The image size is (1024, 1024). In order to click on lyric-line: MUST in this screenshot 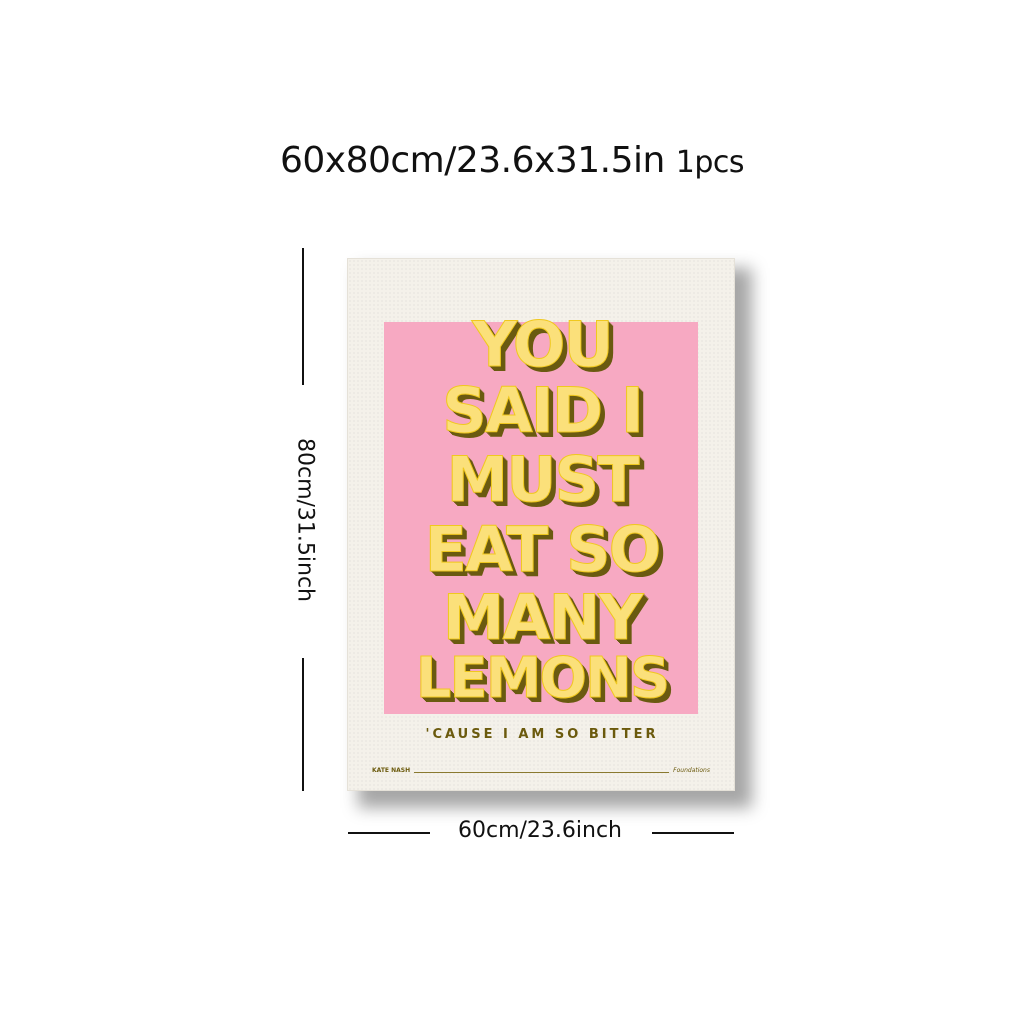, I will do `click(543, 479)`.